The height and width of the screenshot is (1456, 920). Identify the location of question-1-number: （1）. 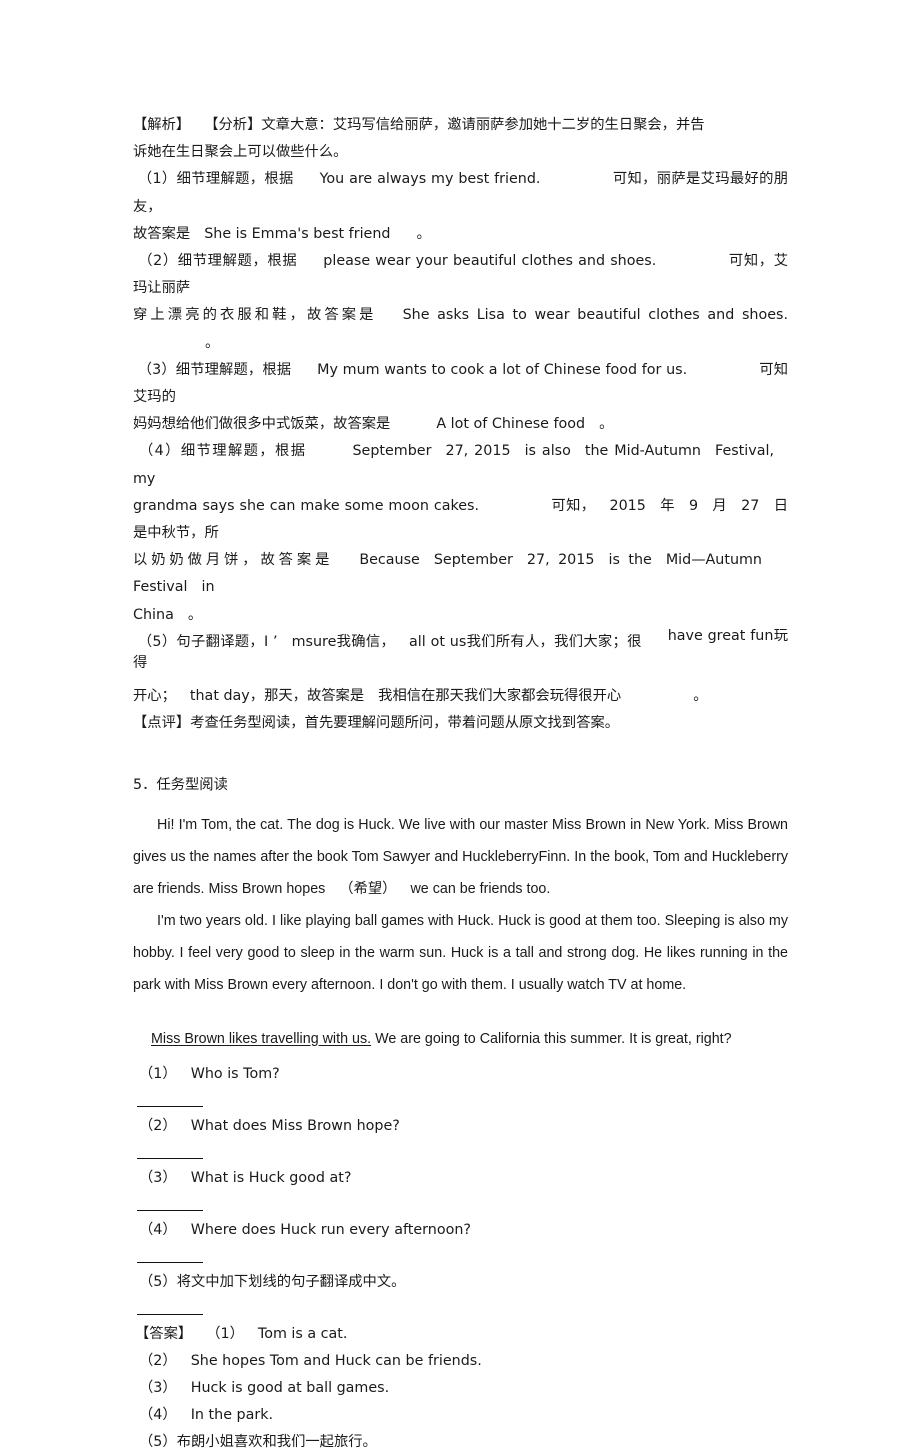
(158, 1073).